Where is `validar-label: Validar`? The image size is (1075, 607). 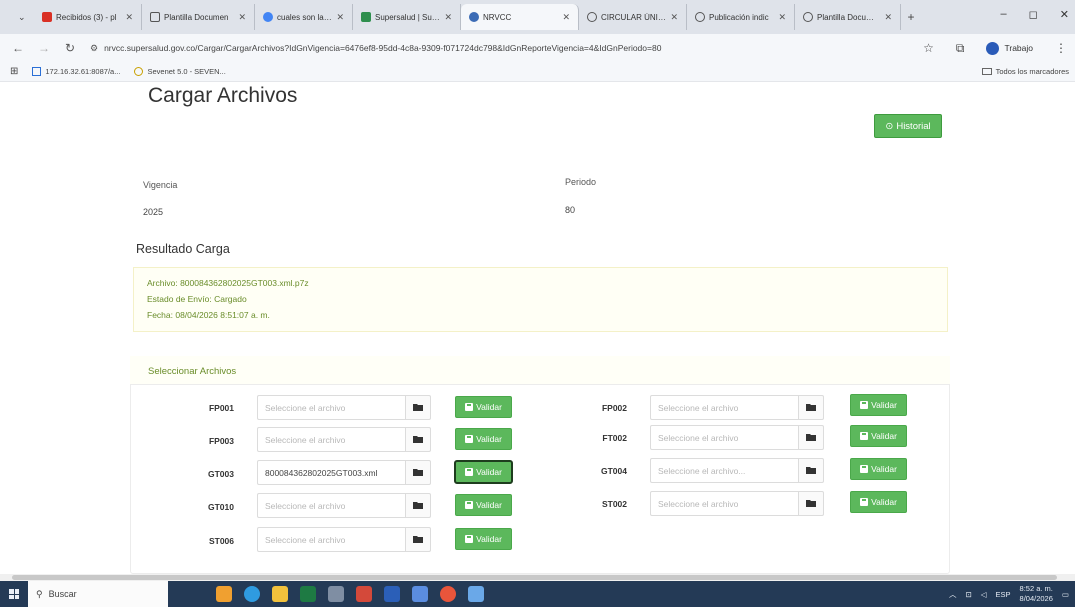 validar-label: Validar is located at coordinates (884, 469).